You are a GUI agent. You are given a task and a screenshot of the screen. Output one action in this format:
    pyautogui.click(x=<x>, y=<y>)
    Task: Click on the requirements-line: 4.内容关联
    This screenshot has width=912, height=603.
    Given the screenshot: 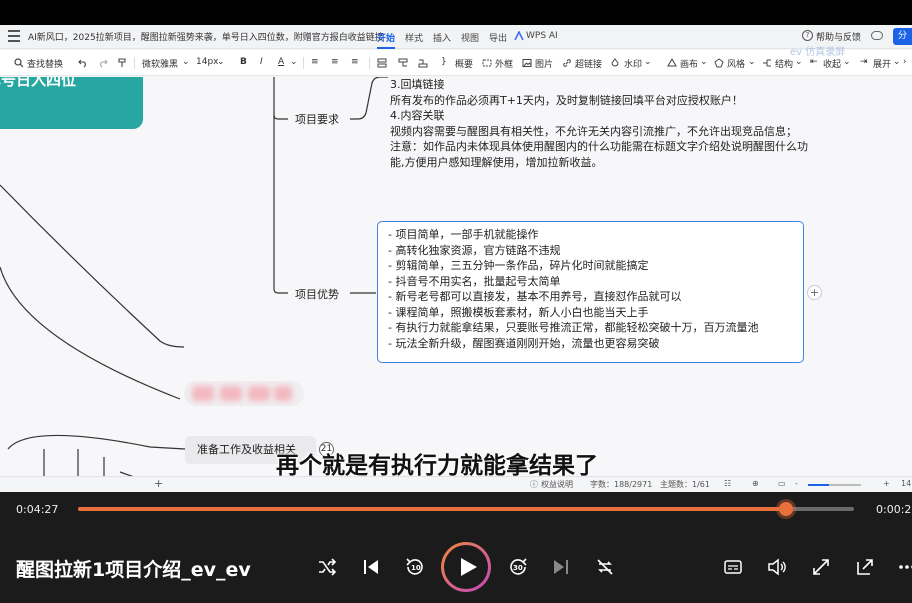 What is the action you would take?
    pyautogui.click(x=417, y=115)
    